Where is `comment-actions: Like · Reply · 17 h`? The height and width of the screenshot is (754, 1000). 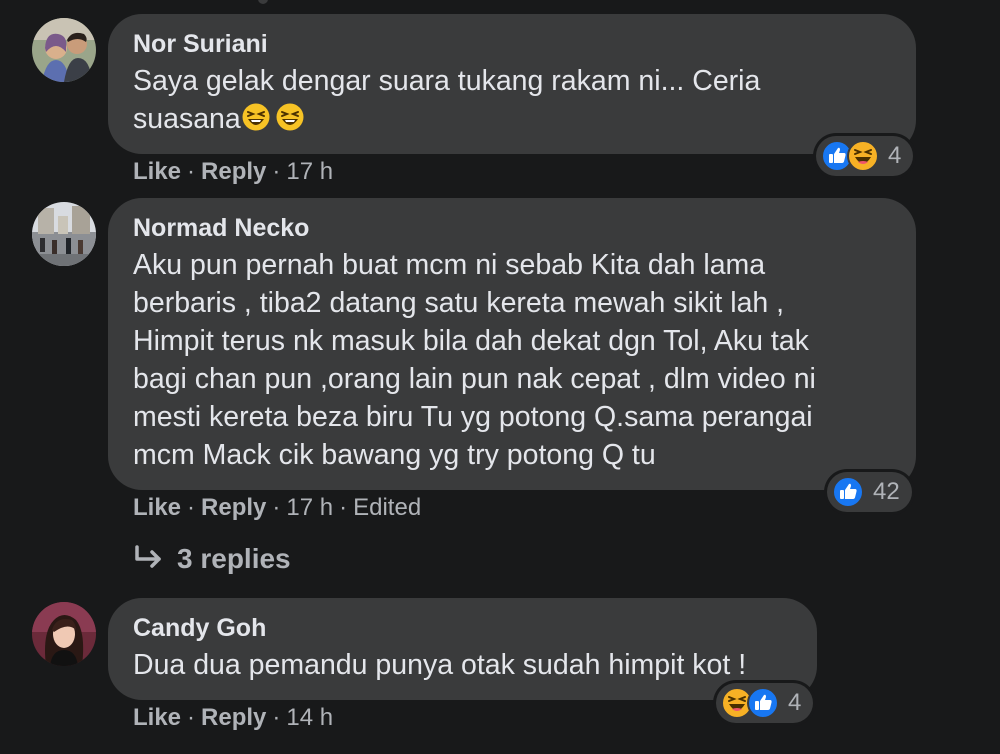
comment-actions: Like · Reply · 17 h is located at coordinates (233, 172).